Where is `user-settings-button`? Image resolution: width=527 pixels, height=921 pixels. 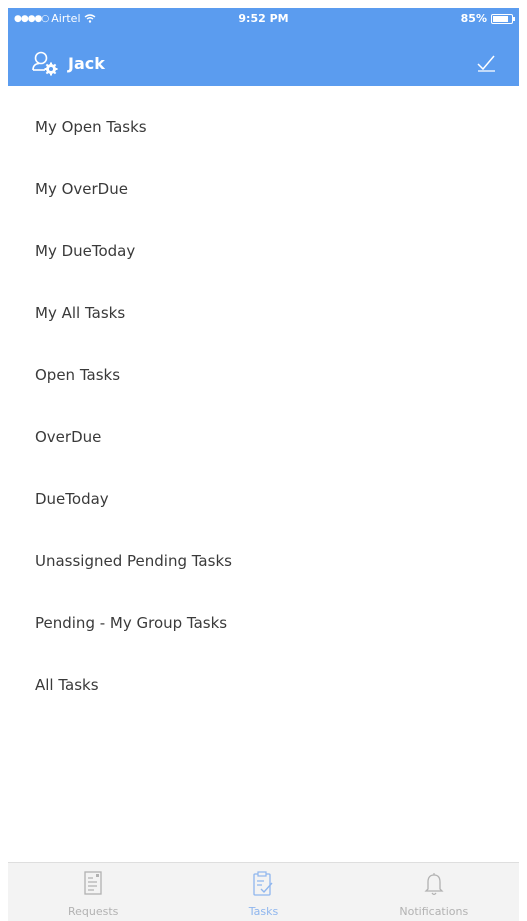
user-settings-button is located at coordinates (46, 64).